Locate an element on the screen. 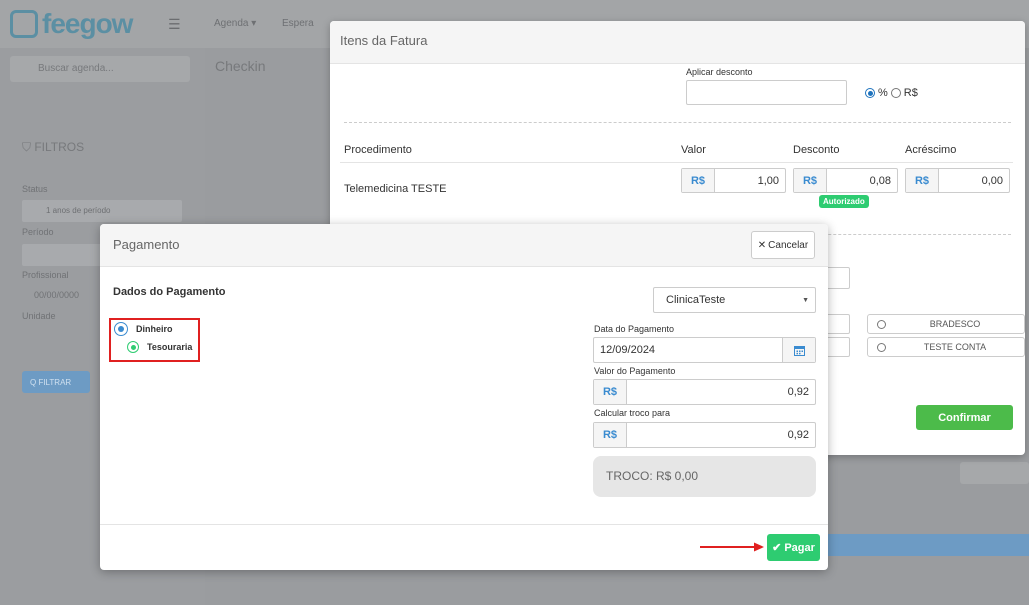  filter-heading: ⛉ FILTROS is located at coordinates (53, 147).